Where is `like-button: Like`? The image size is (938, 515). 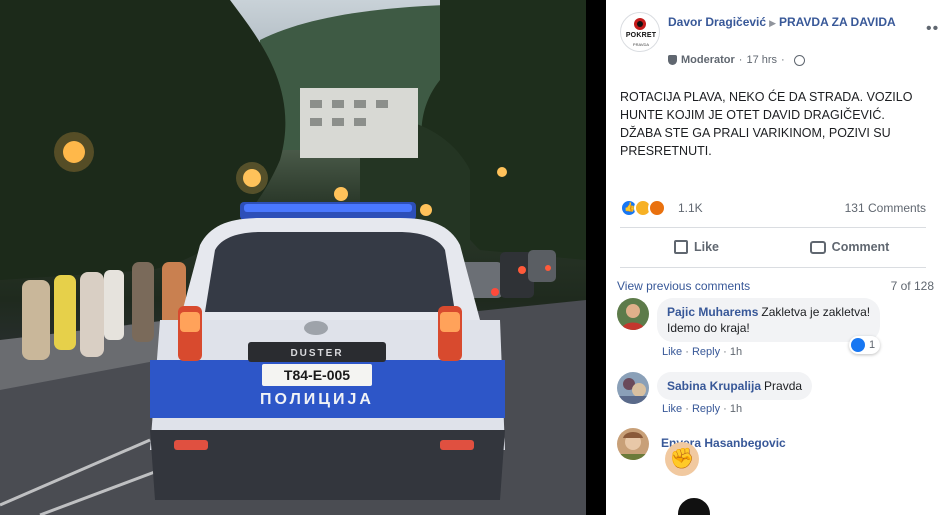 like-button: Like is located at coordinates (696, 247).